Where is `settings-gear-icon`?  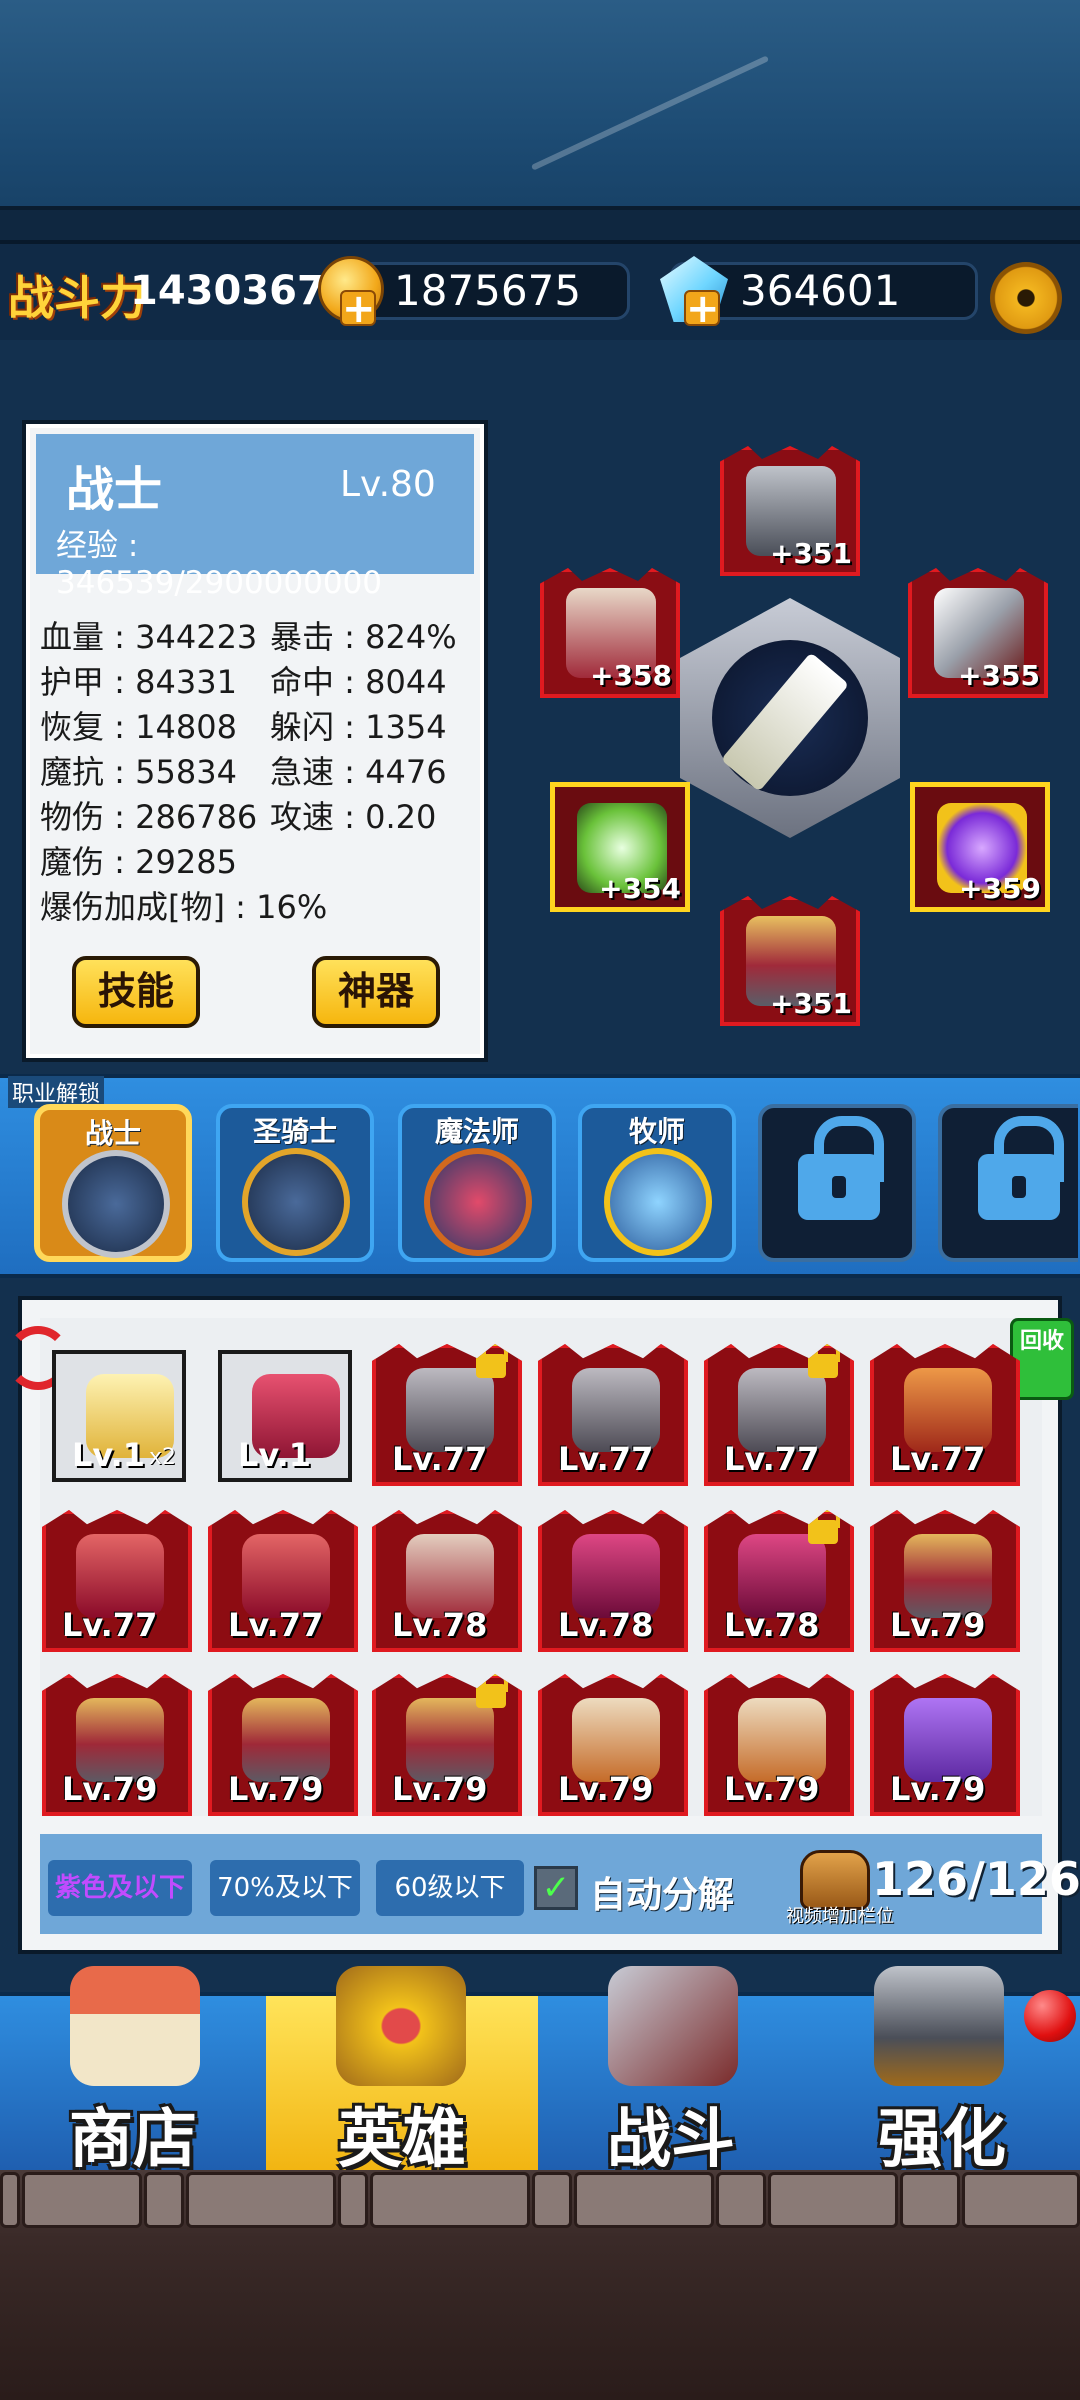 settings-gear-icon is located at coordinates (1026, 298).